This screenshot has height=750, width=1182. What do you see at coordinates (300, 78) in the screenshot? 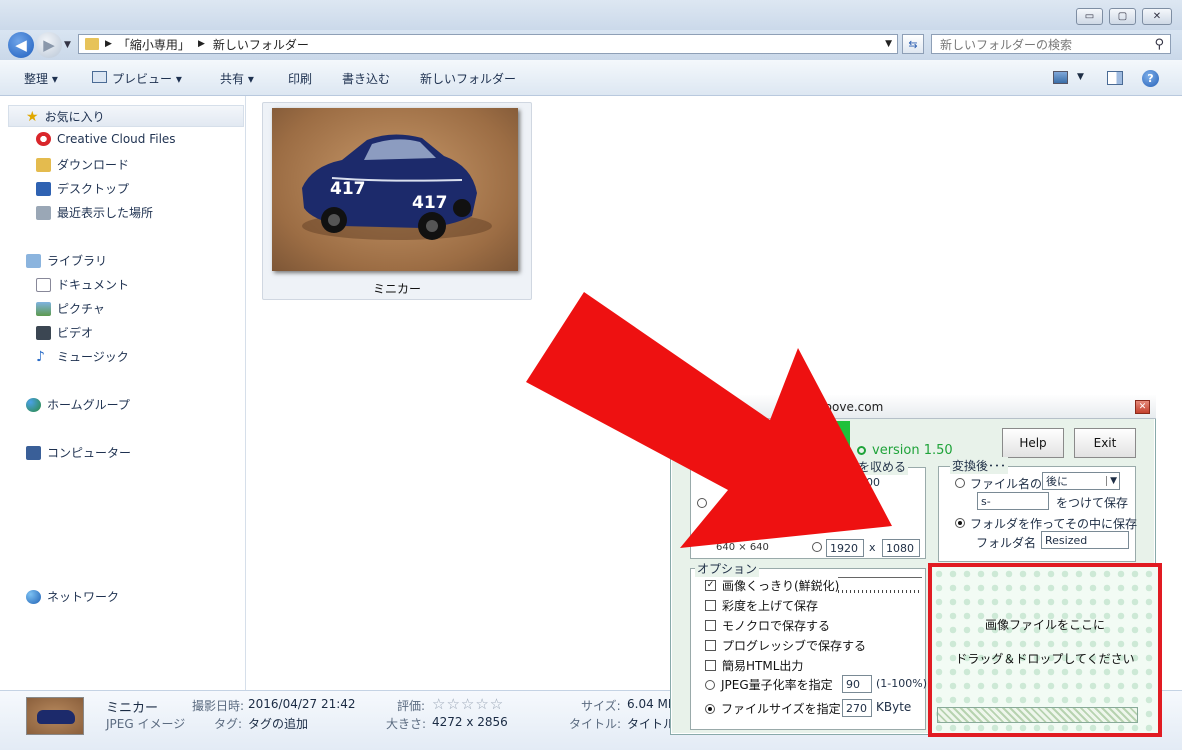
I see `print-button: 印刷` at bounding box center [300, 78].